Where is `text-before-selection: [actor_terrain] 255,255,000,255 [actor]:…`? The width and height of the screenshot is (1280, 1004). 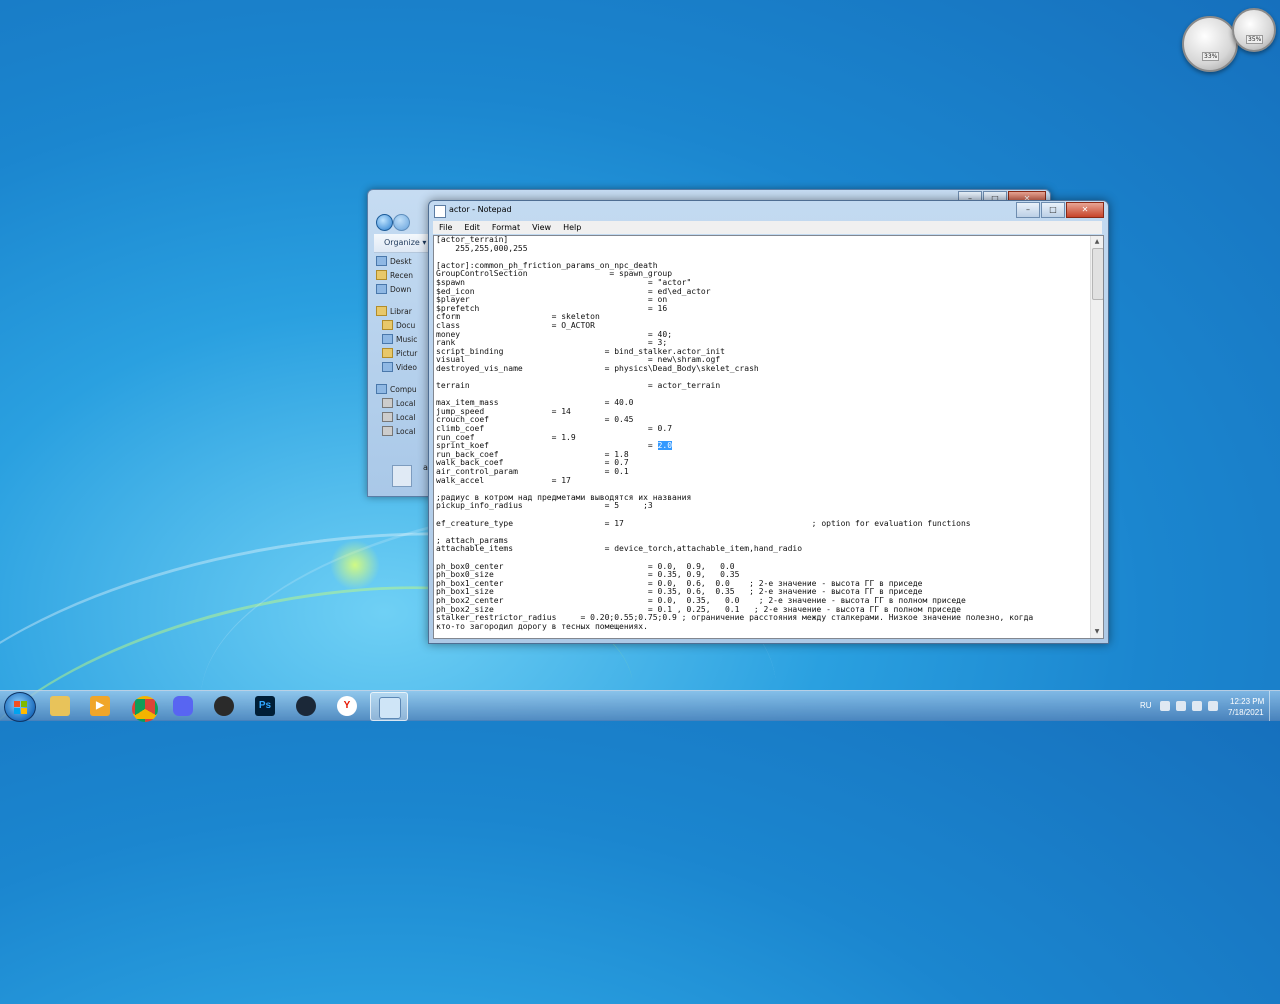
text-before-selection: [actor_terrain] 255,255,000,255 [actor]:… is located at coordinates (597, 343).